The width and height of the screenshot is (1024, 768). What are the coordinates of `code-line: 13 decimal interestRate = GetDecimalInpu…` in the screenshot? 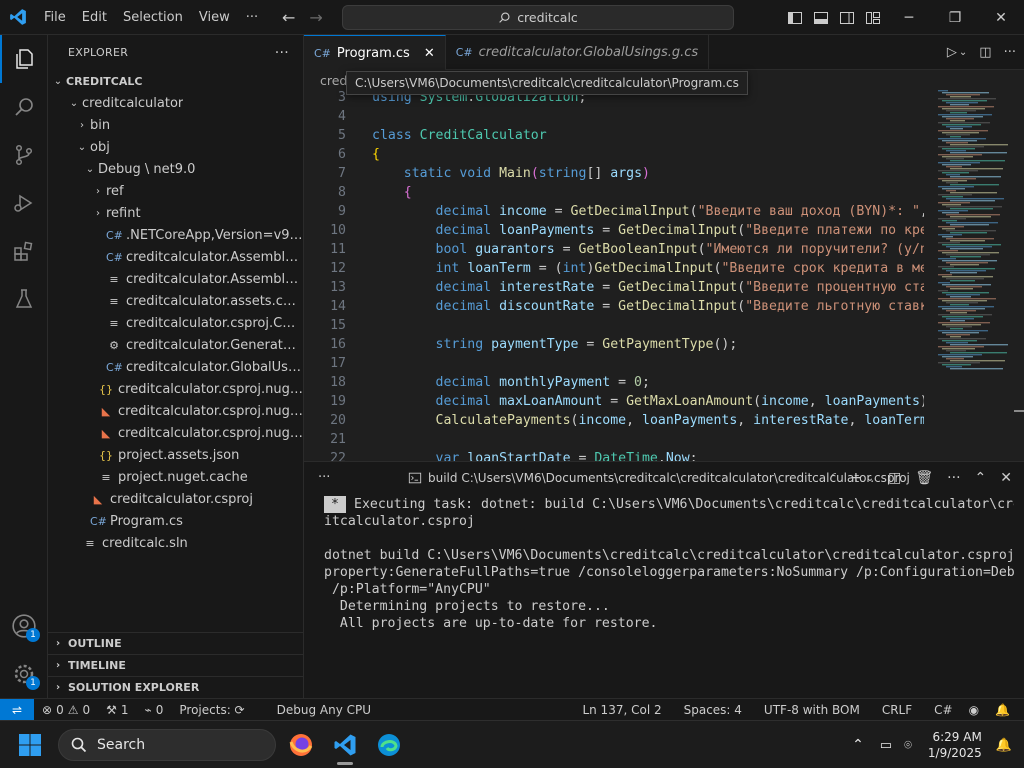 It's located at (614, 287).